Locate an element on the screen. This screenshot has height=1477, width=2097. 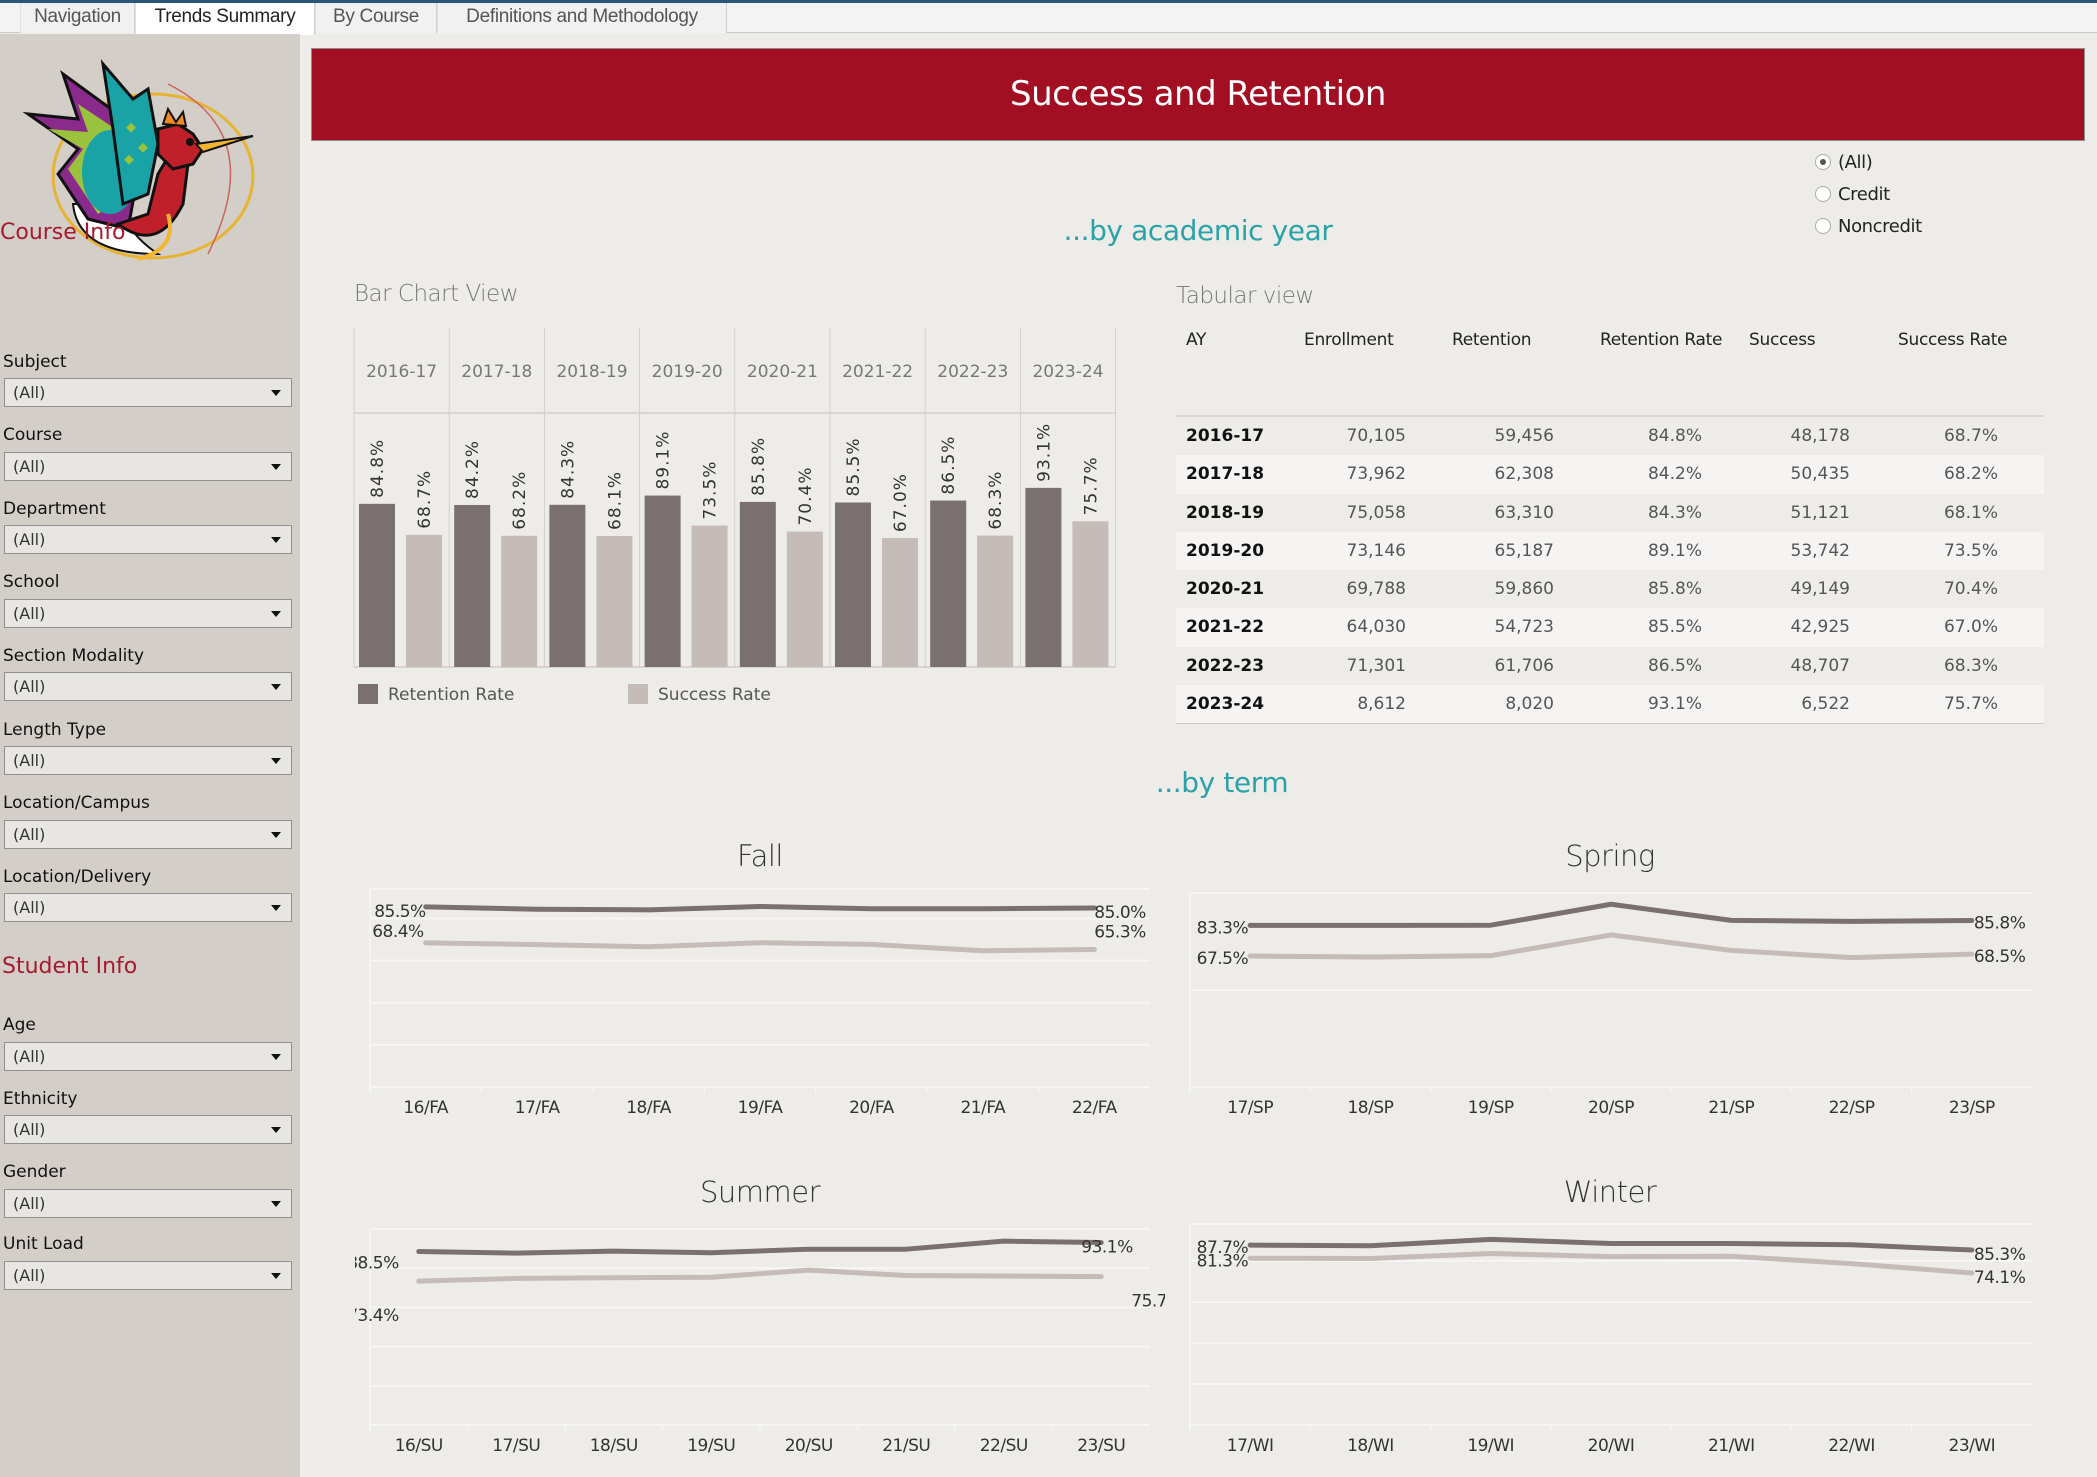
filter-label-location-campus: Location/Campus is located at coordinates (76, 803).